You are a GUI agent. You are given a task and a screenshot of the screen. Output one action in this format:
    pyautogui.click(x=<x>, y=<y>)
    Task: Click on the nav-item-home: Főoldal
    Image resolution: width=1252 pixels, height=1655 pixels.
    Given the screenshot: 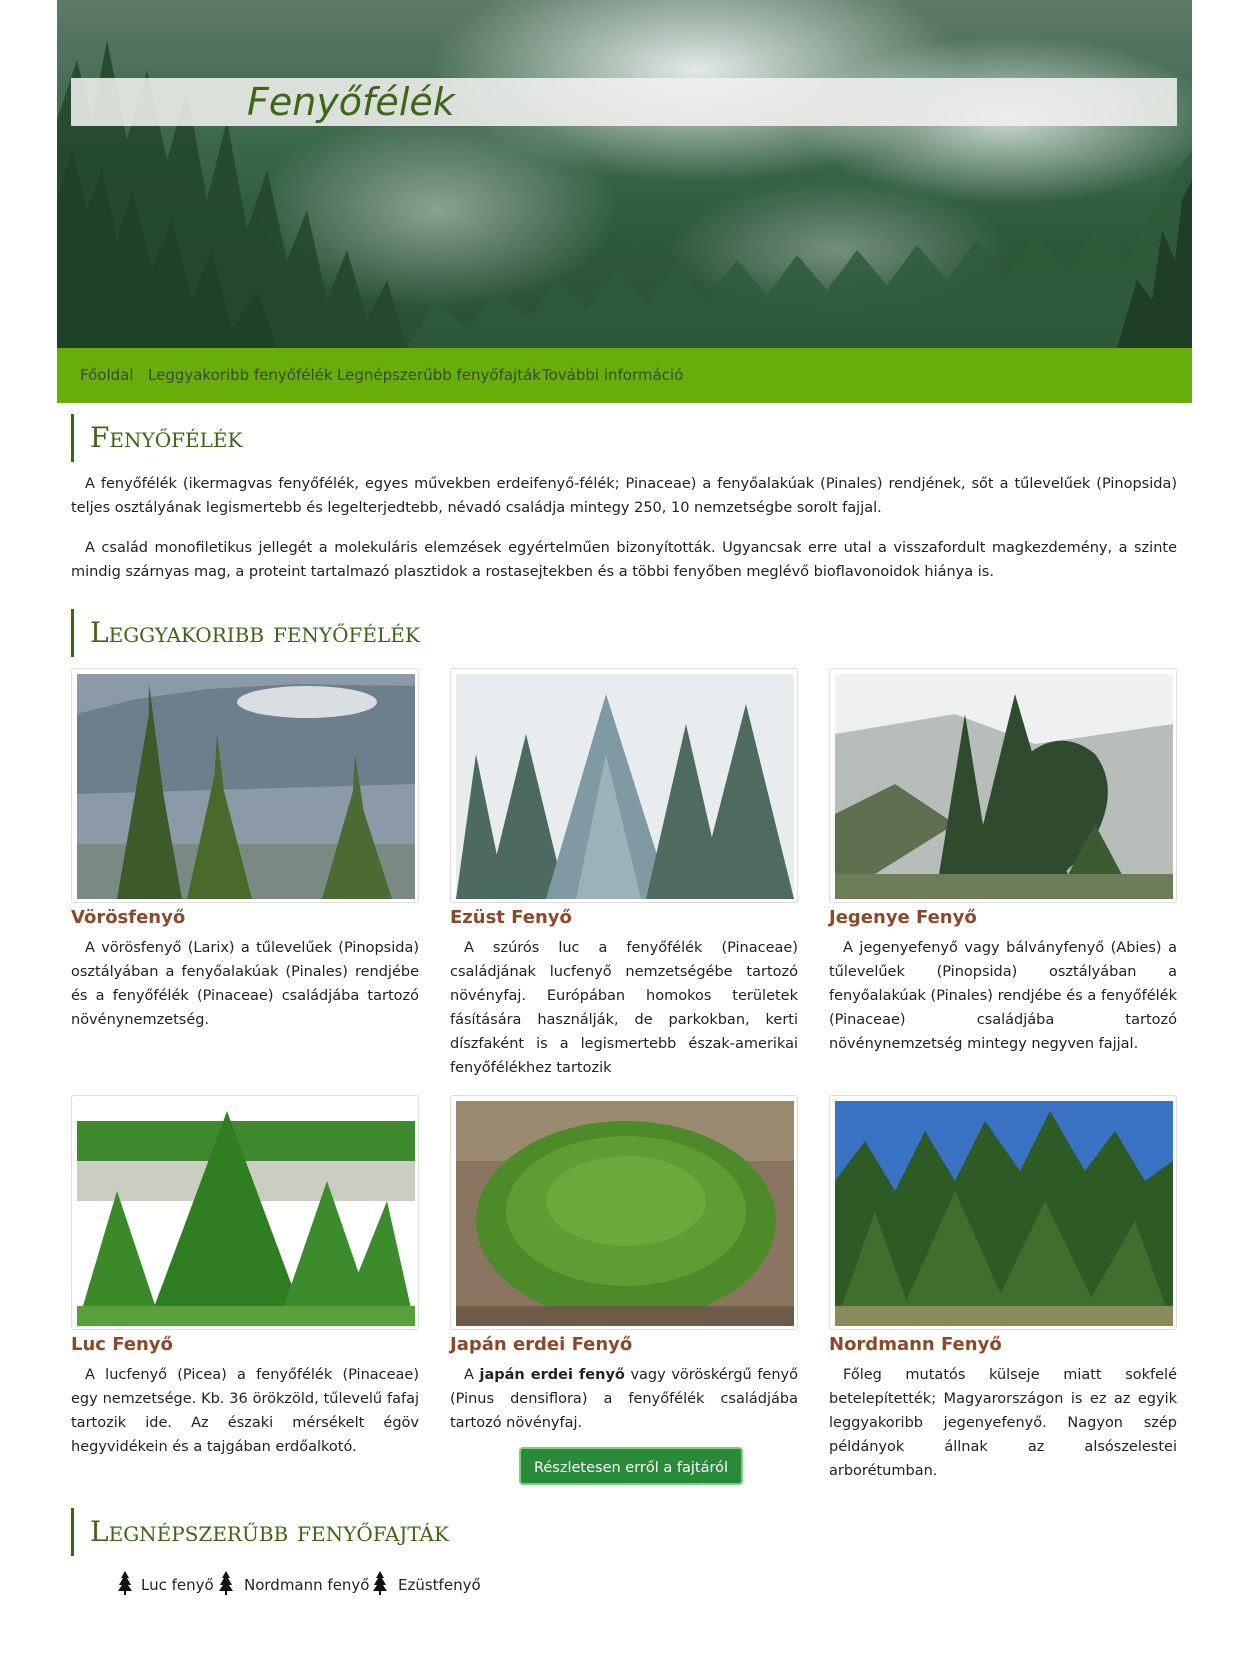 What is the action you would take?
    pyautogui.click(x=107, y=375)
    